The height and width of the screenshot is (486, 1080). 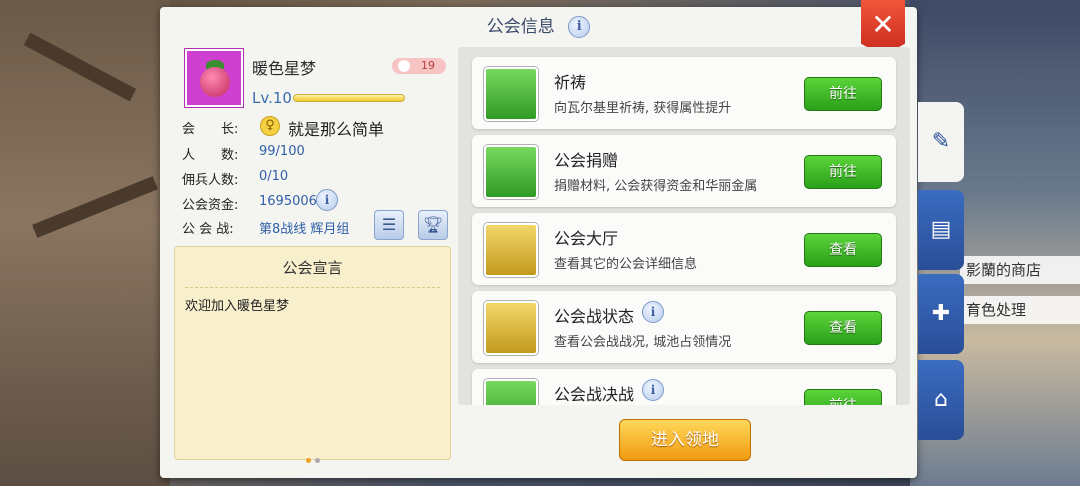 What do you see at coordinates (243, 153) in the screenshot?
I see `members-row: 人 数: 99/100` at bounding box center [243, 153].